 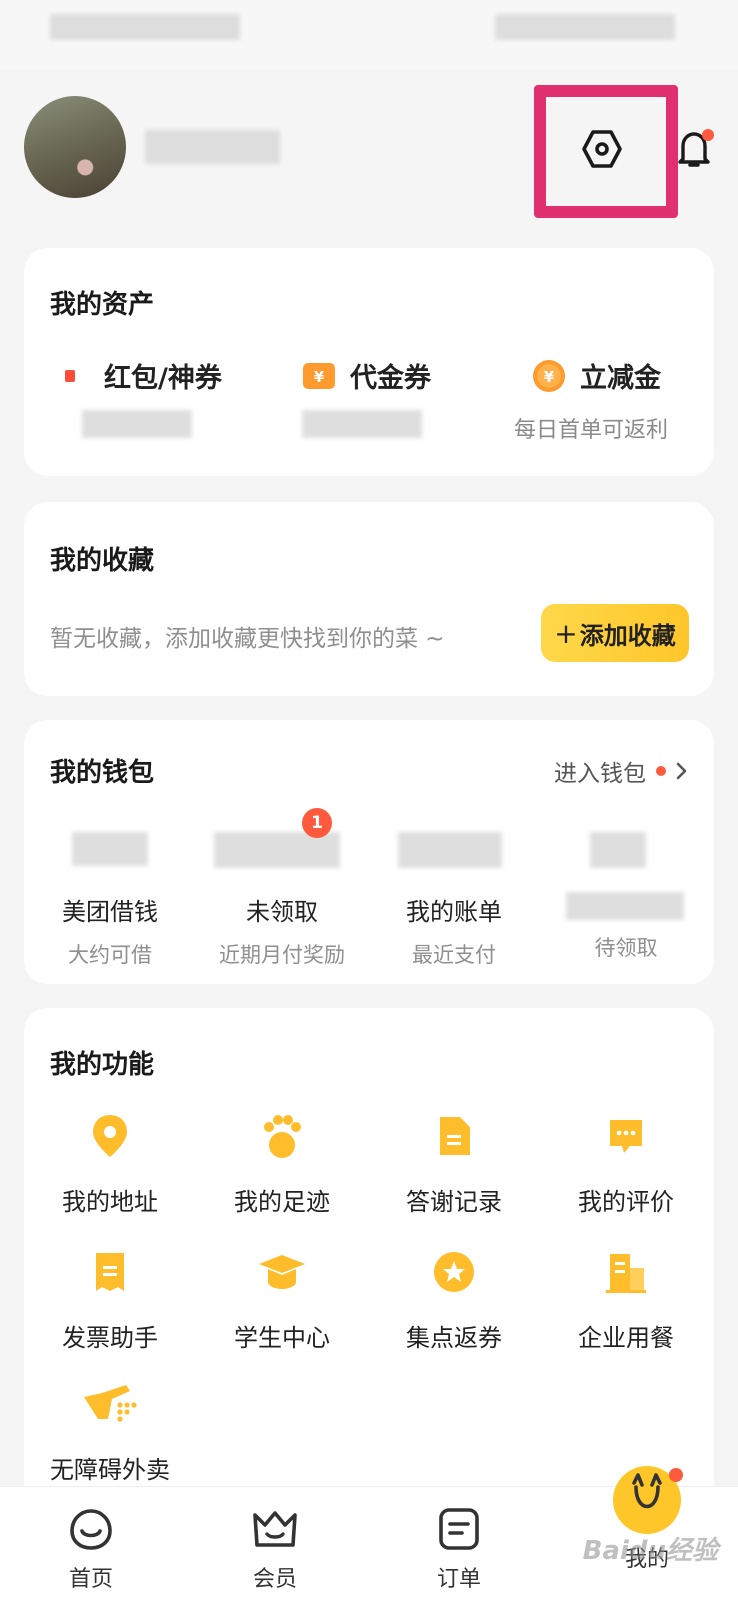 What do you see at coordinates (454, 1272) in the screenshot?
I see `star-coin-icon` at bounding box center [454, 1272].